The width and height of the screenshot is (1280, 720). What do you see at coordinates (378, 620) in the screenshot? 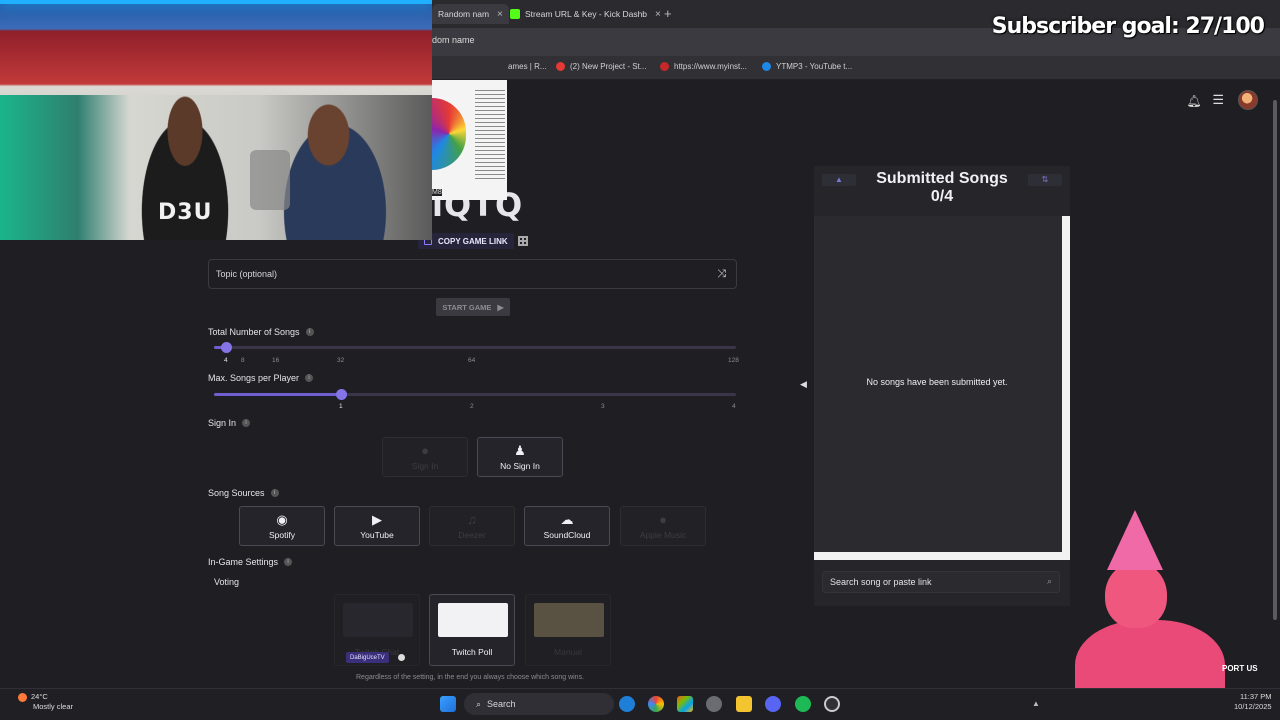
I see `twitch-chat-preview` at bounding box center [378, 620].